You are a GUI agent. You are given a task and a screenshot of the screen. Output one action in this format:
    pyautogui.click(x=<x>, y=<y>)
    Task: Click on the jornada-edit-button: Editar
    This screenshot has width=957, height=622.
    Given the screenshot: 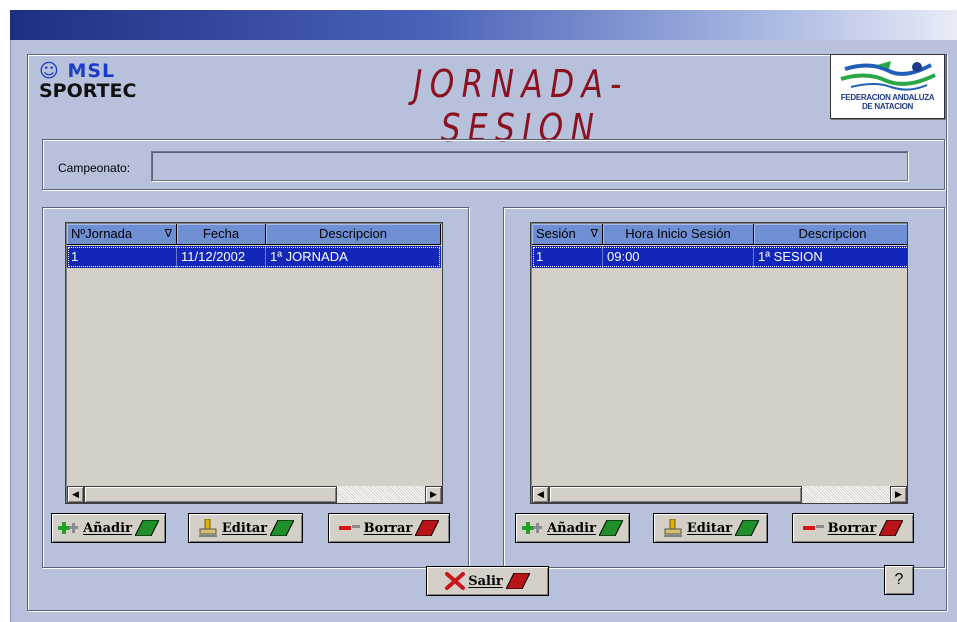 What is the action you would take?
    pyautogui.click(x=245, y=528)
    